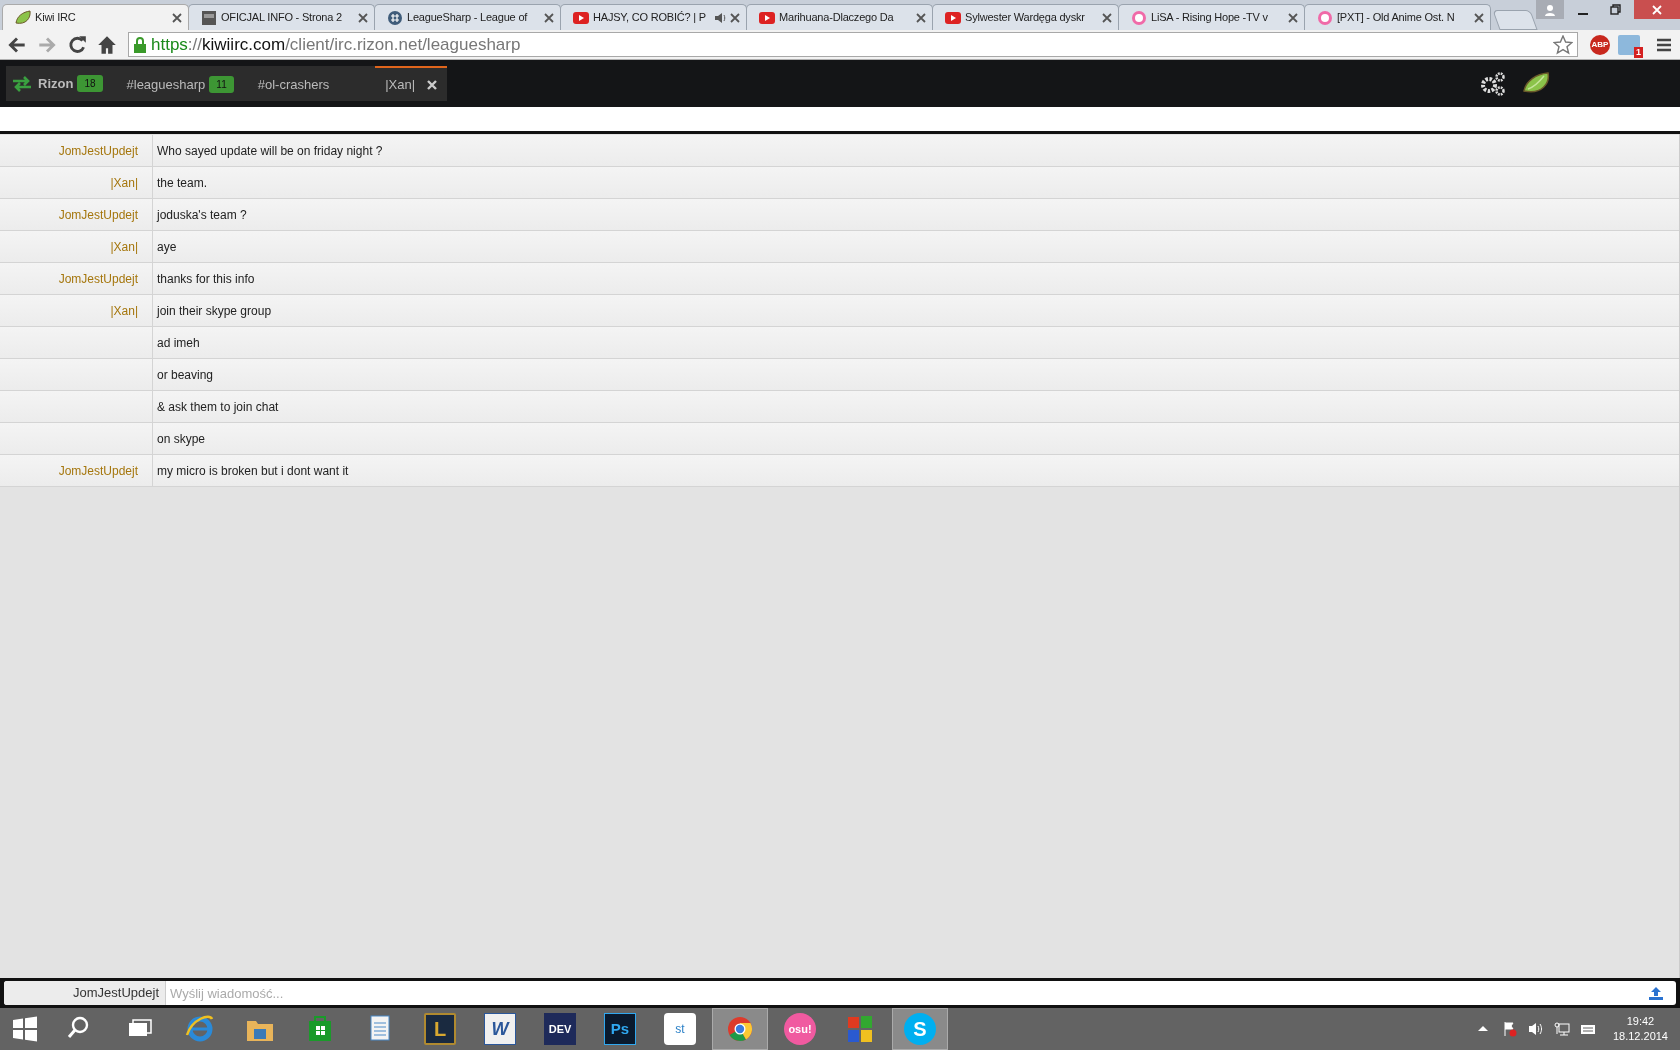  I want to click on browser-tab: LeagueSharp - League of, so click(467, 17).